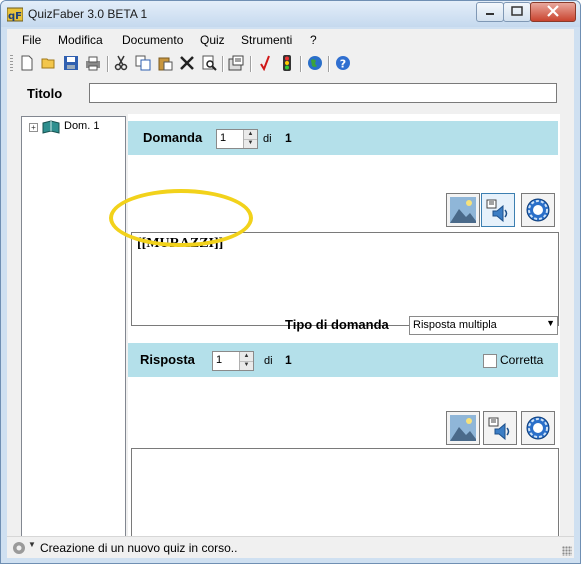  Describe the element at coordinates (223, 138) in the screenshot. I see `question-number-value: 1` at that location.